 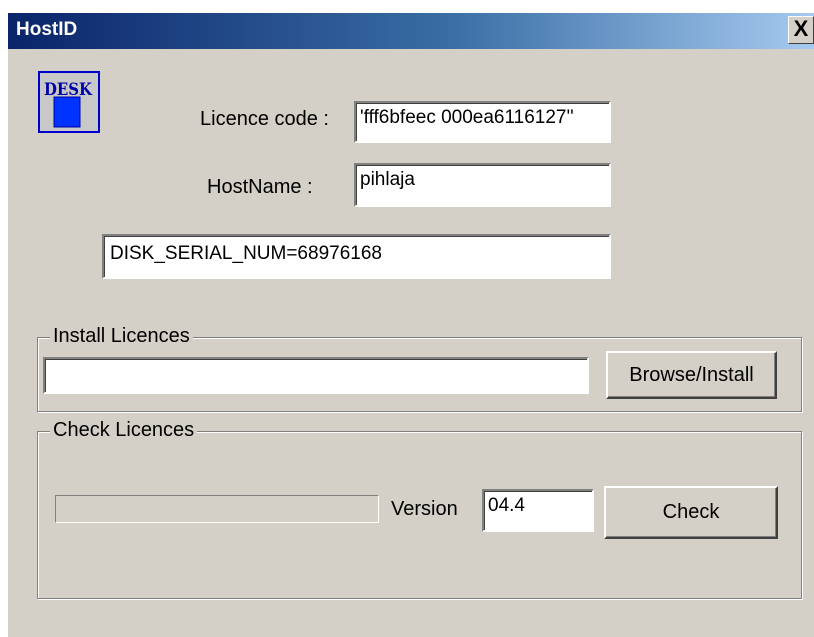 What do you see at coordinates (482, 185) in the screenshot?
I see `hostname-field: pihlaja` at bounding box center [482, 185].